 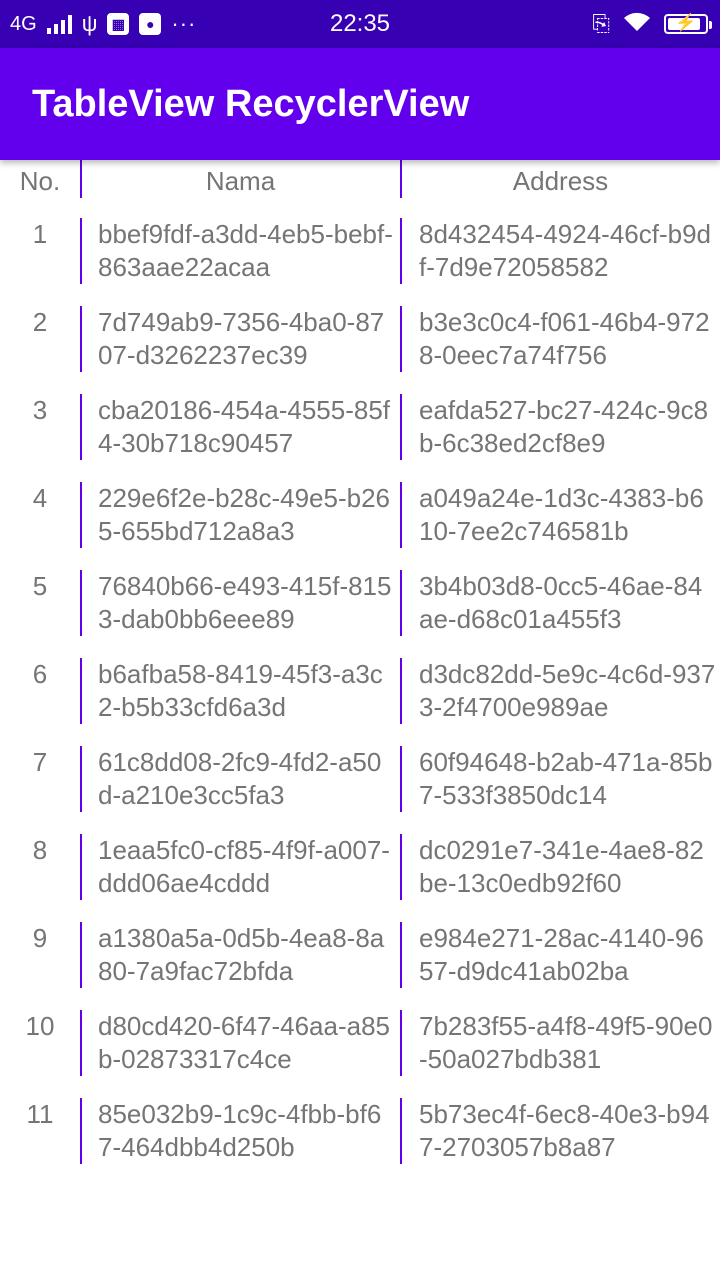 I want to click on header-address: Address, so click(x=560, y=181).